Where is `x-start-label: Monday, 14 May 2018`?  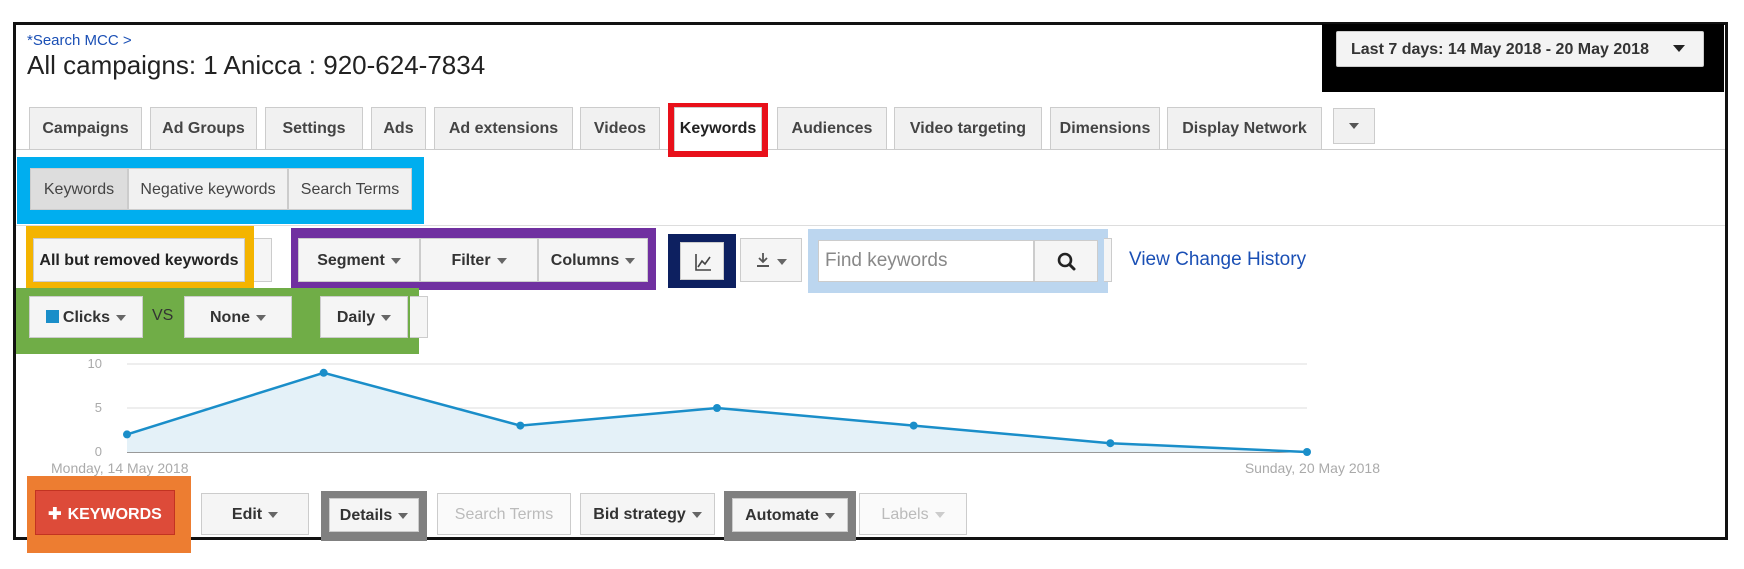
x-start-label: Monday, 14 May 2018 is located at coordinates (120, 468).